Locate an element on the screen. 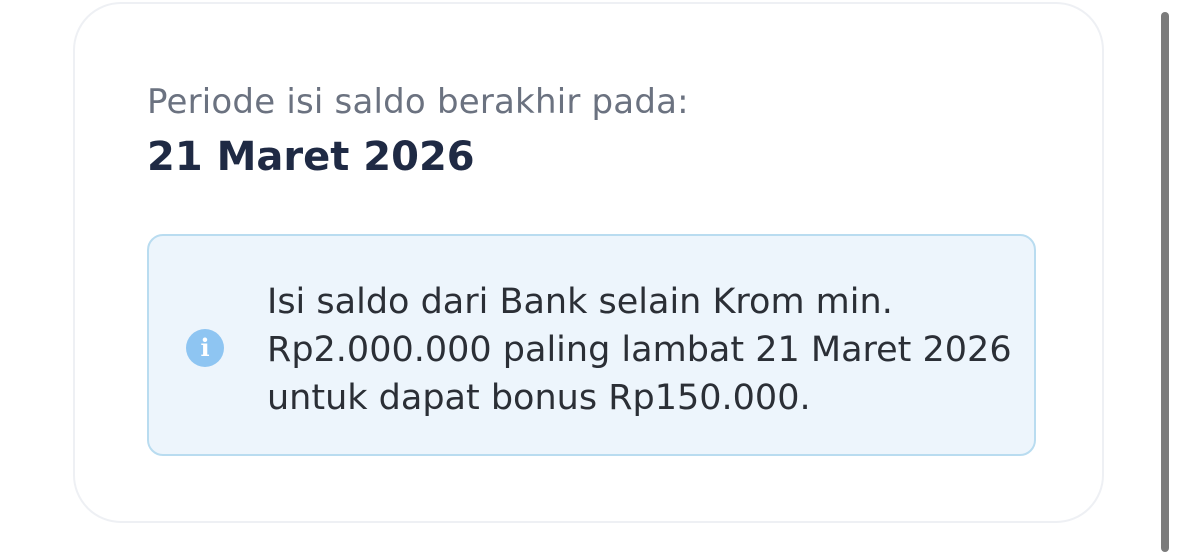 Image resolution: width=1179 pixels, height=552 pixels. info-message-line: Isi saldo dari Bank selain Krom min. is located at coordinates (580, 302).